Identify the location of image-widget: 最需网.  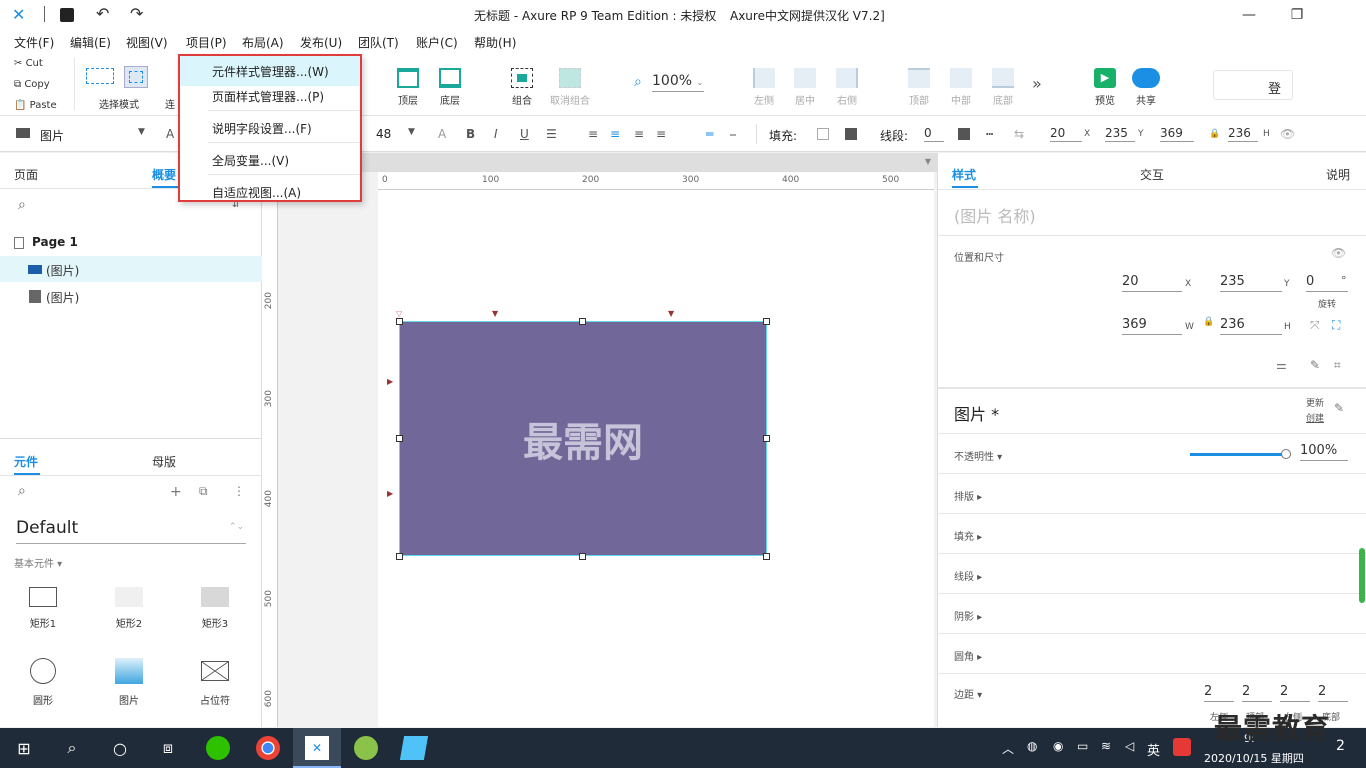
(583, 438).